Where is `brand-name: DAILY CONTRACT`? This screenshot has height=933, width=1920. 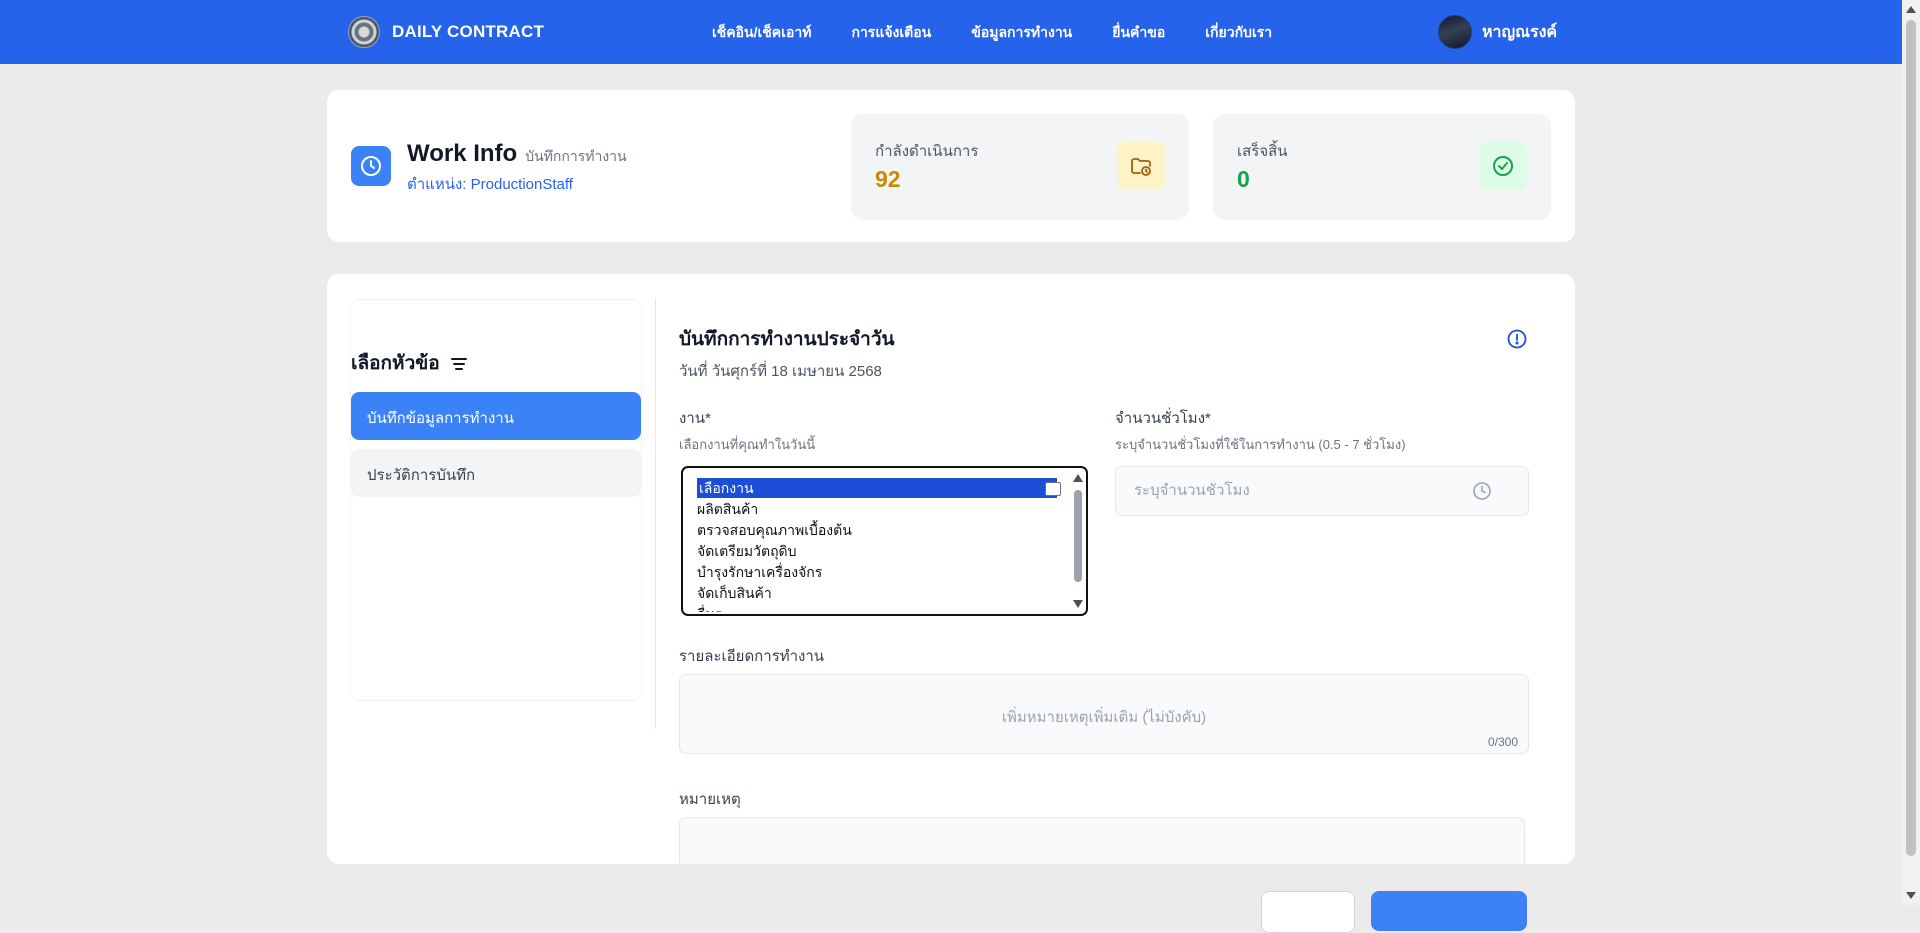 brand-name: DAILY CONTRACT is located at coordinates (468, 31).